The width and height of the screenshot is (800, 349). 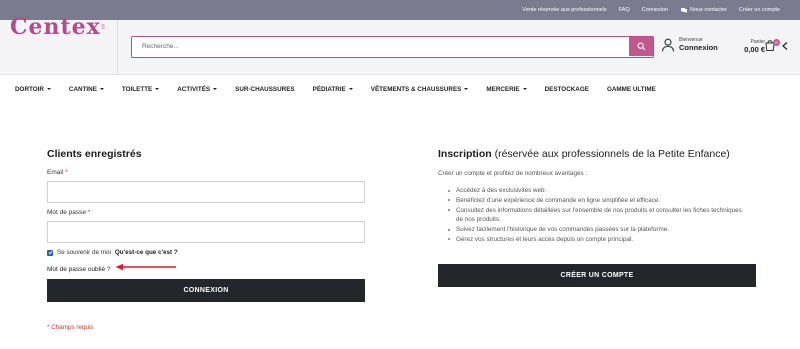 I want to click on cart-count-badge: 0, so click(x=776, y=42).